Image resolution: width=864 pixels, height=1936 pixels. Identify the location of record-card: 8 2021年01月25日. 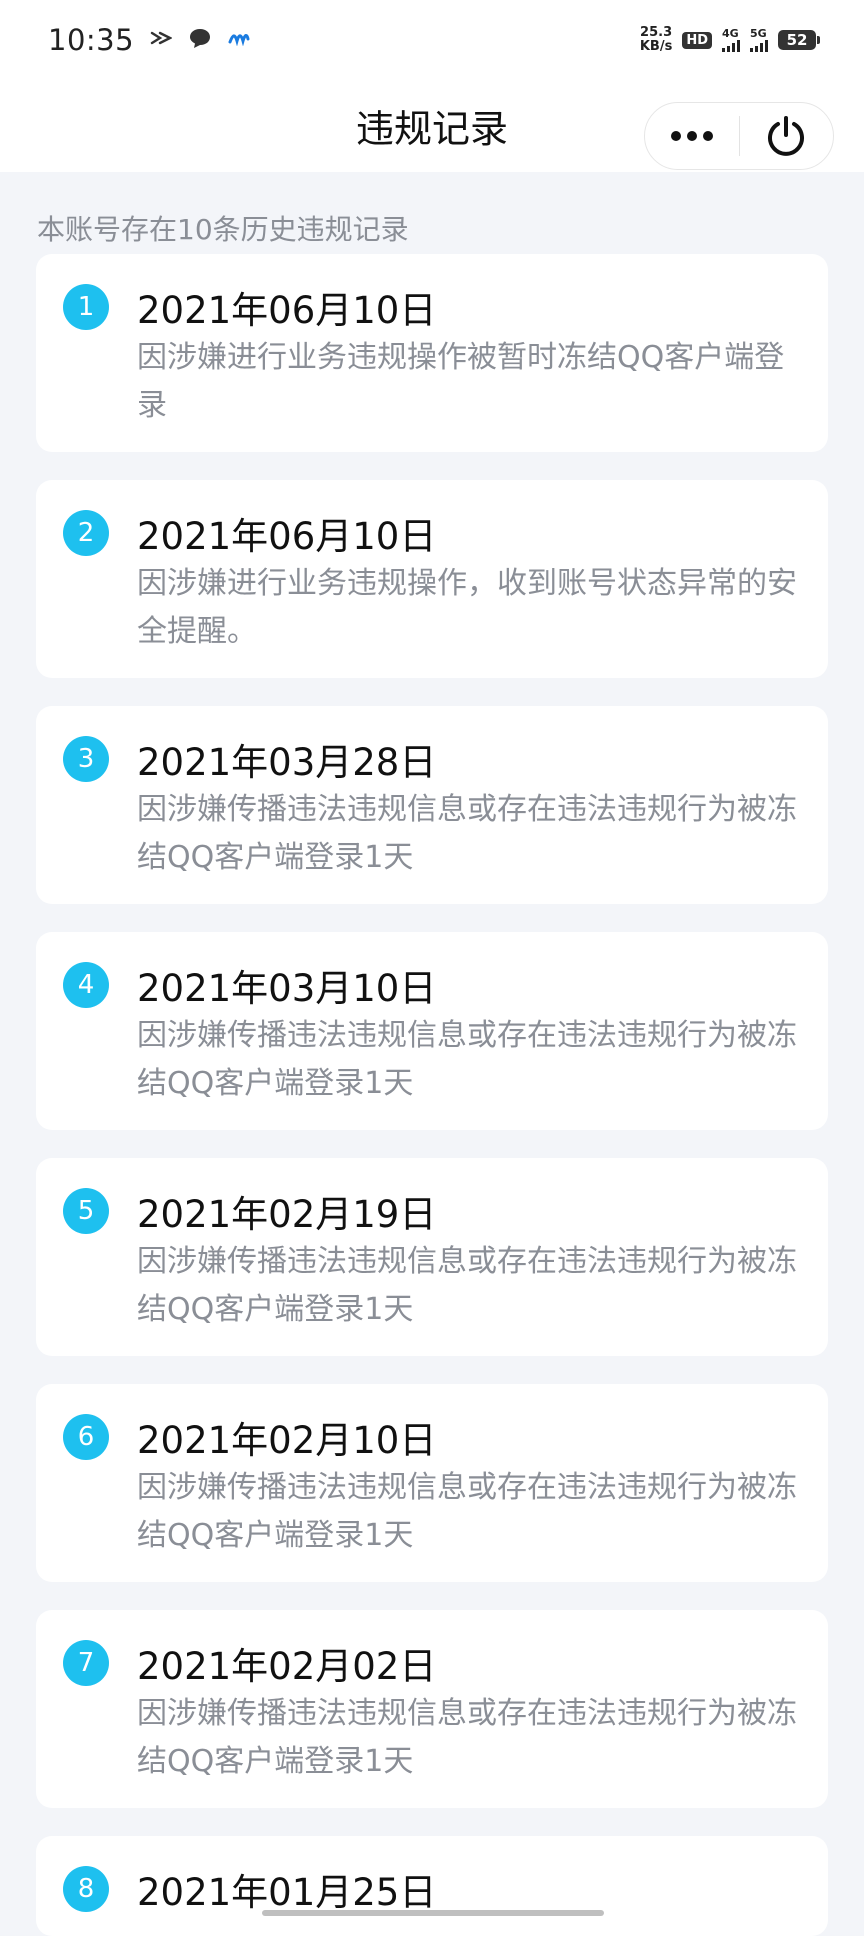
(432, 1886).